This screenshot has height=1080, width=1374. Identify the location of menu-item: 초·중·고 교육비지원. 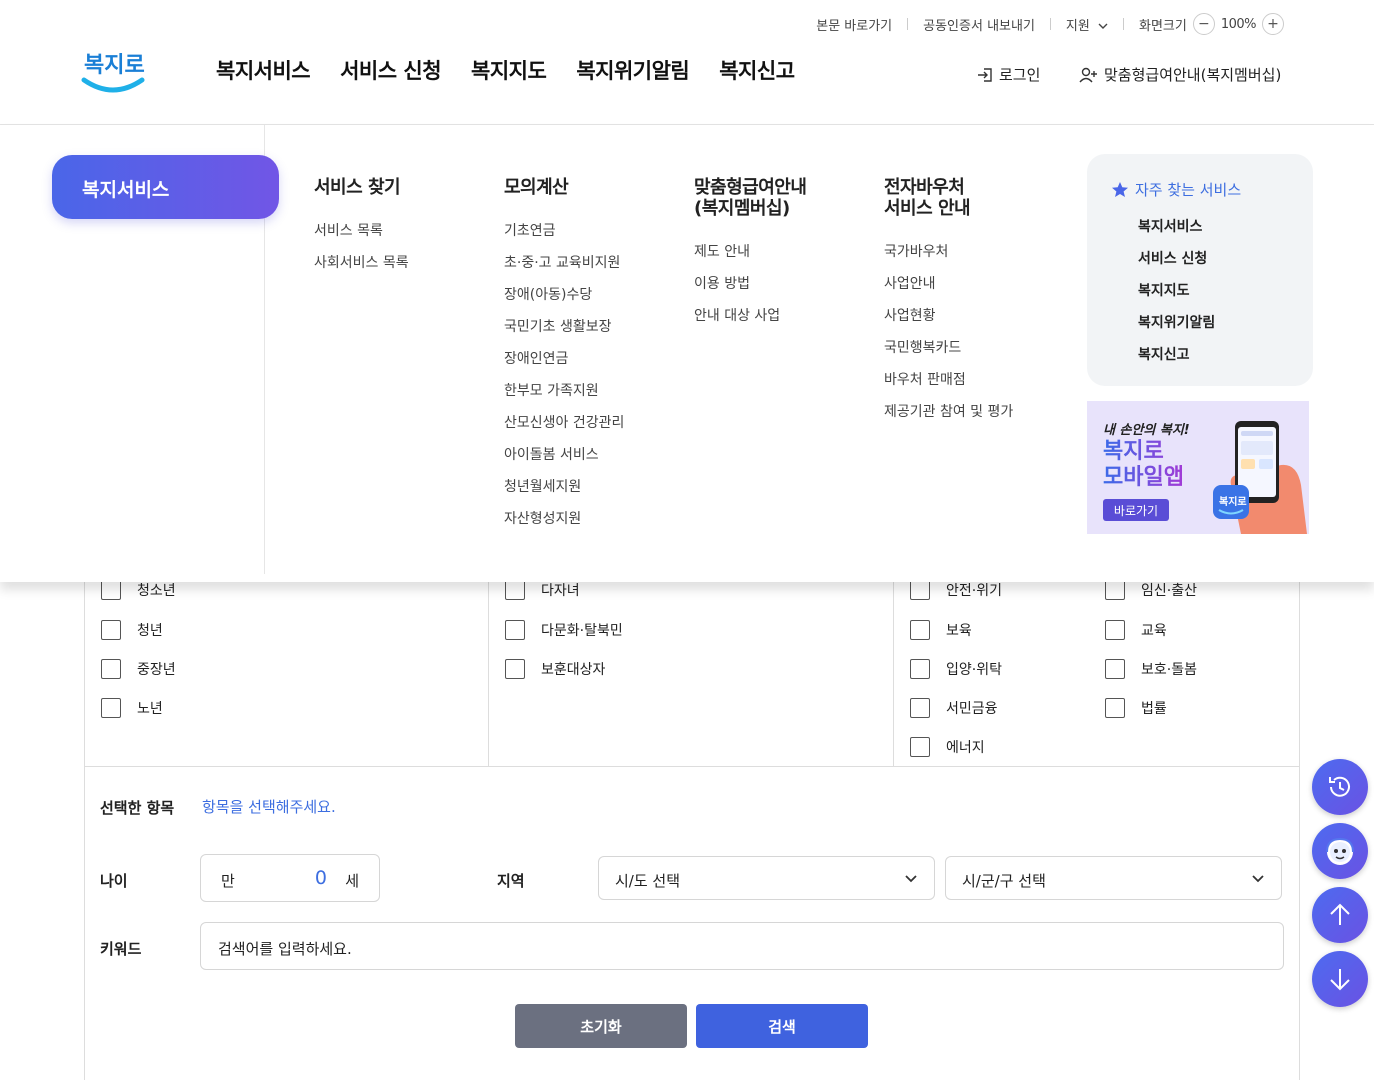
(564, 268).